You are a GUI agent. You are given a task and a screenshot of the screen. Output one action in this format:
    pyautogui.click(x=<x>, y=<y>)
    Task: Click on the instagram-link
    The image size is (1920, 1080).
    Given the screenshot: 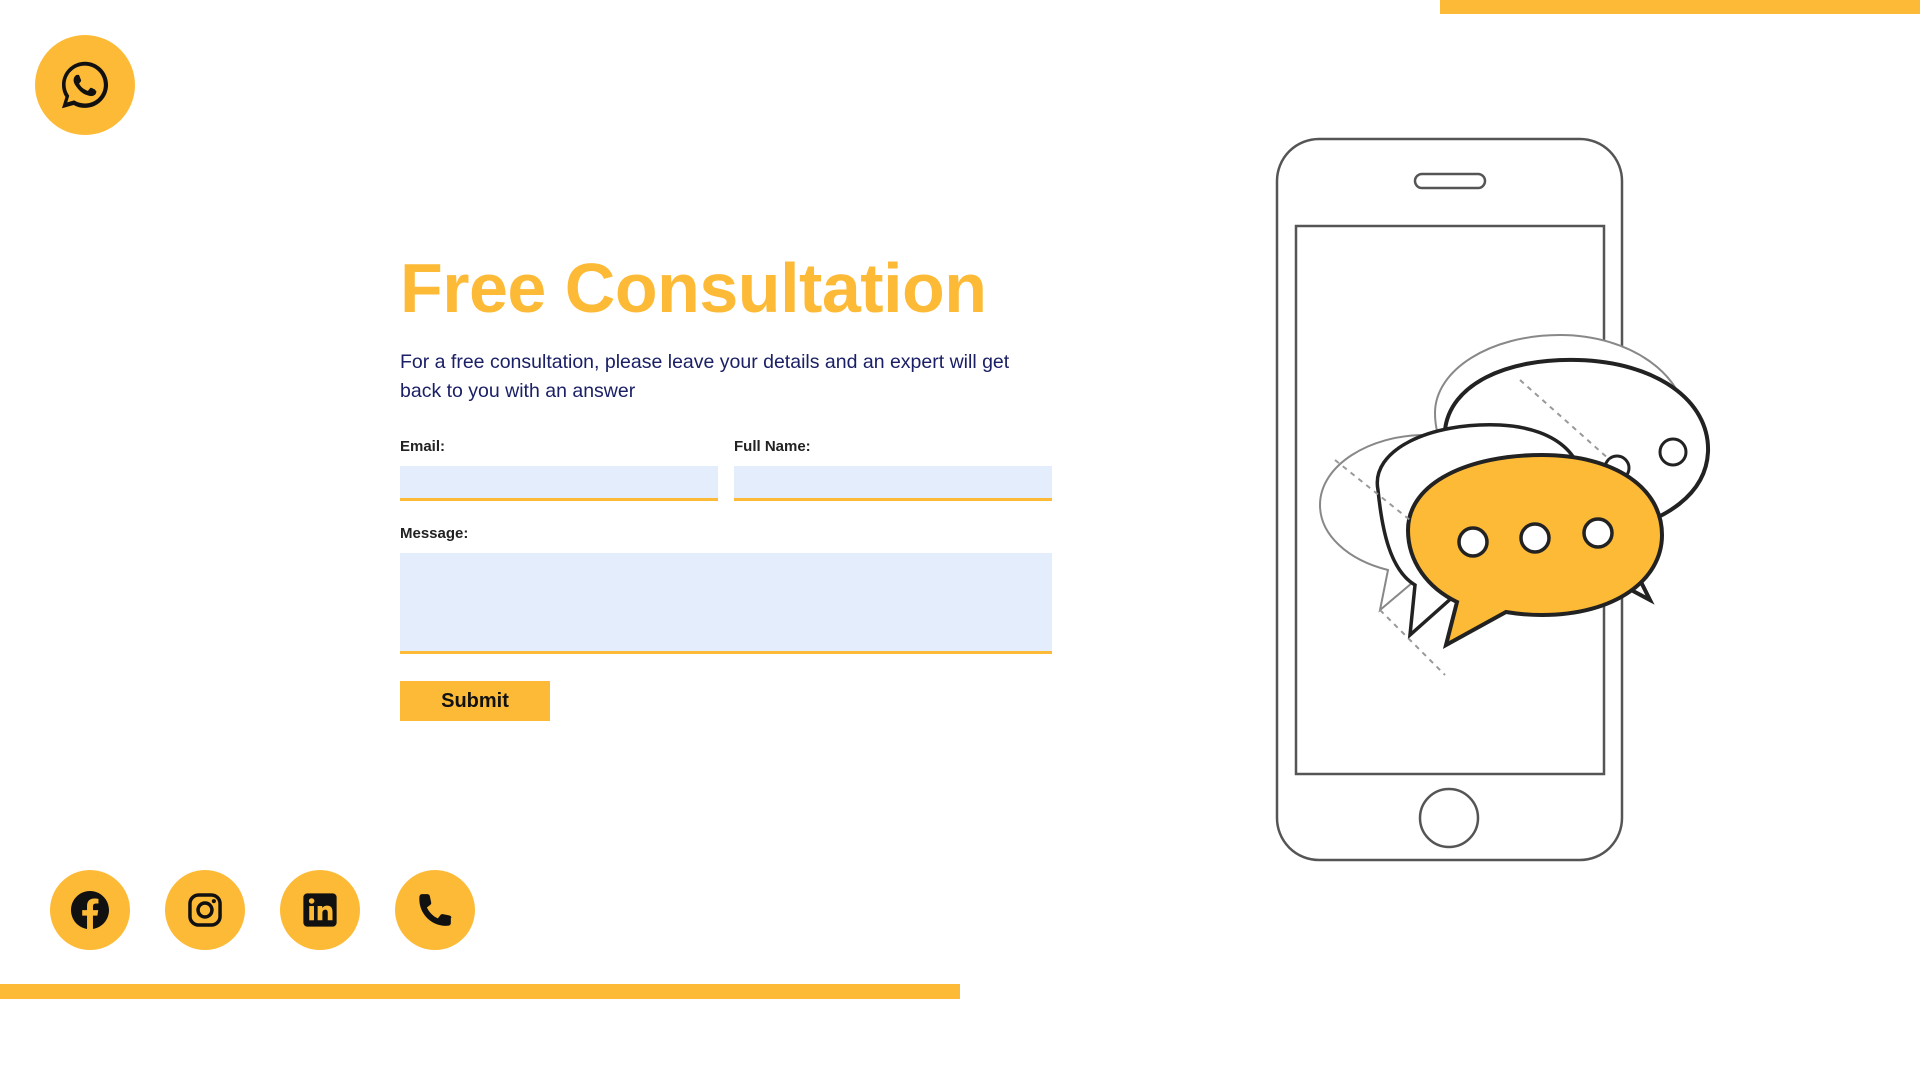 What is the action you would take?
    pyautogui.click(x=205, y=910)
    